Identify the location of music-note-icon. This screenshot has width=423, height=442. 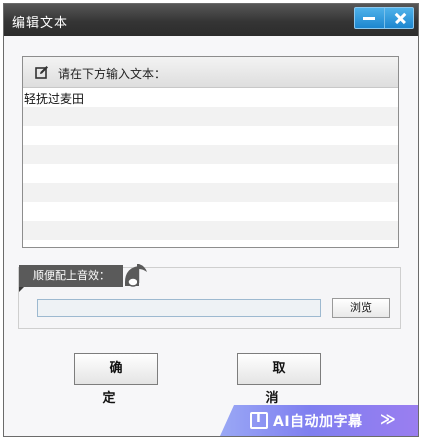
(136, 275).